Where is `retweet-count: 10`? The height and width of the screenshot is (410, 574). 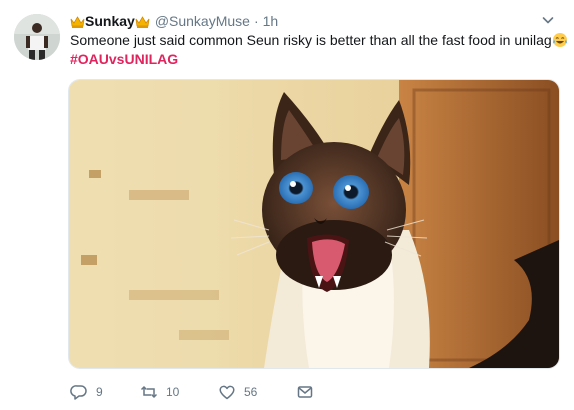 retweet-count: 10 is located at coordinates (173, 392).